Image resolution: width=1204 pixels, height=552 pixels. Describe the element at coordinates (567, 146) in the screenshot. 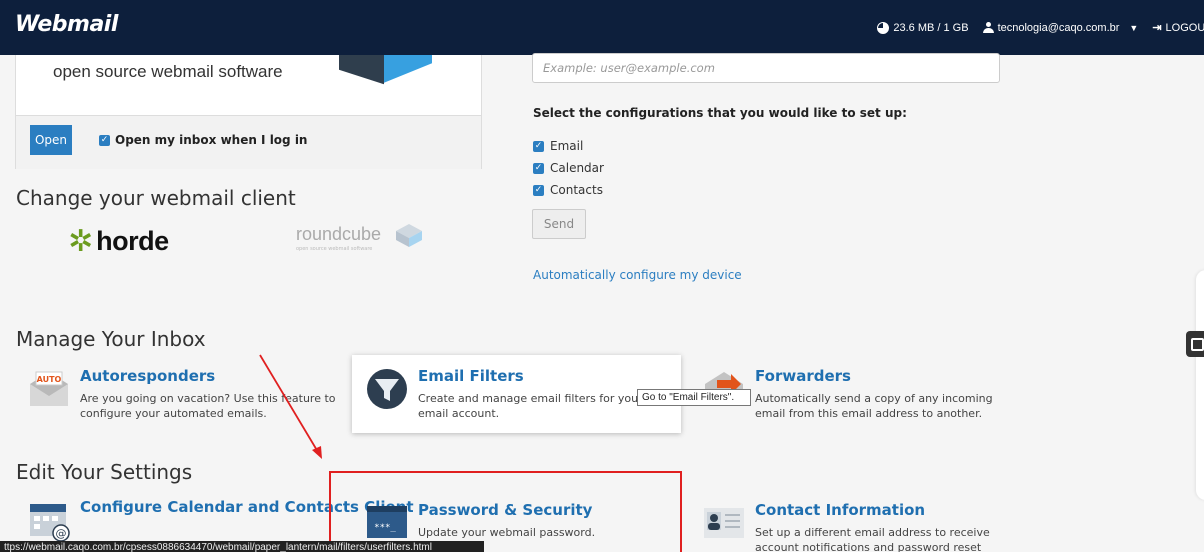

I see `config-option-label: Email` at that location.